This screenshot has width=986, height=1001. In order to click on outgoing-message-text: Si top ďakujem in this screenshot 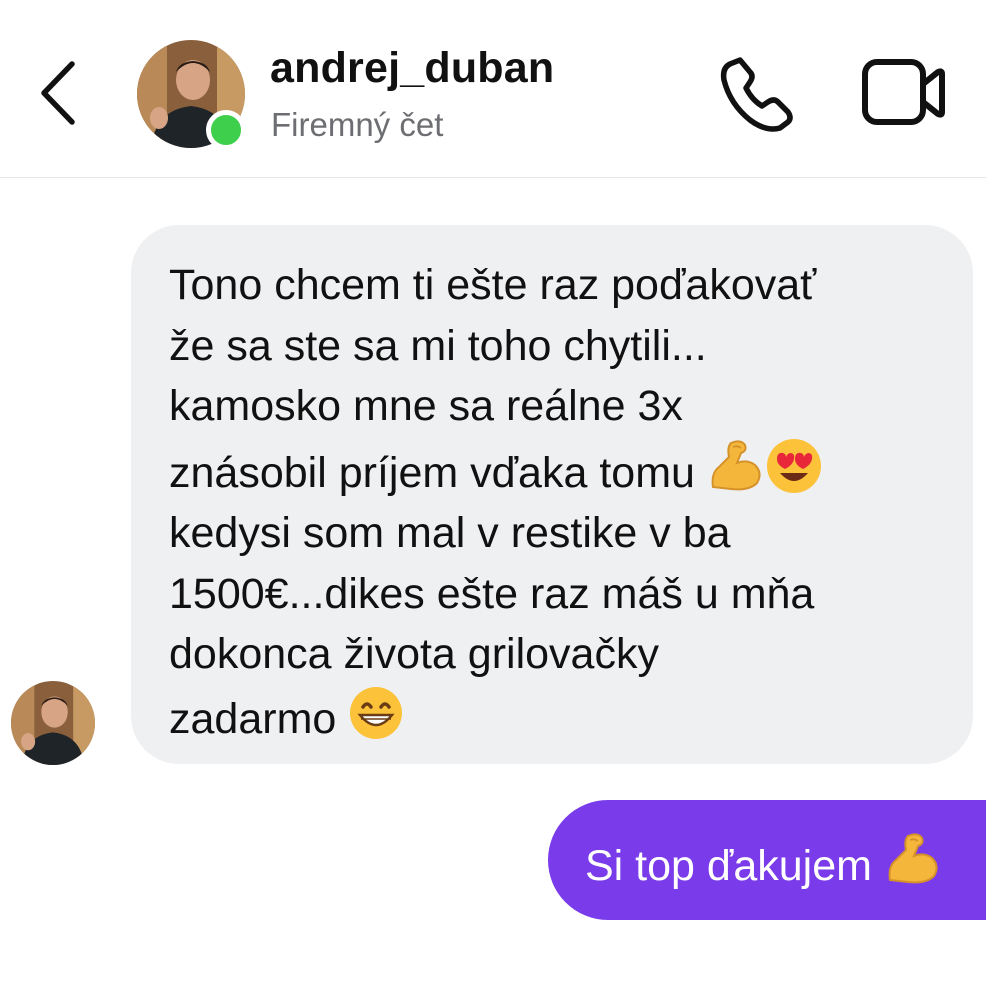, I will do `click(763, 860)`.